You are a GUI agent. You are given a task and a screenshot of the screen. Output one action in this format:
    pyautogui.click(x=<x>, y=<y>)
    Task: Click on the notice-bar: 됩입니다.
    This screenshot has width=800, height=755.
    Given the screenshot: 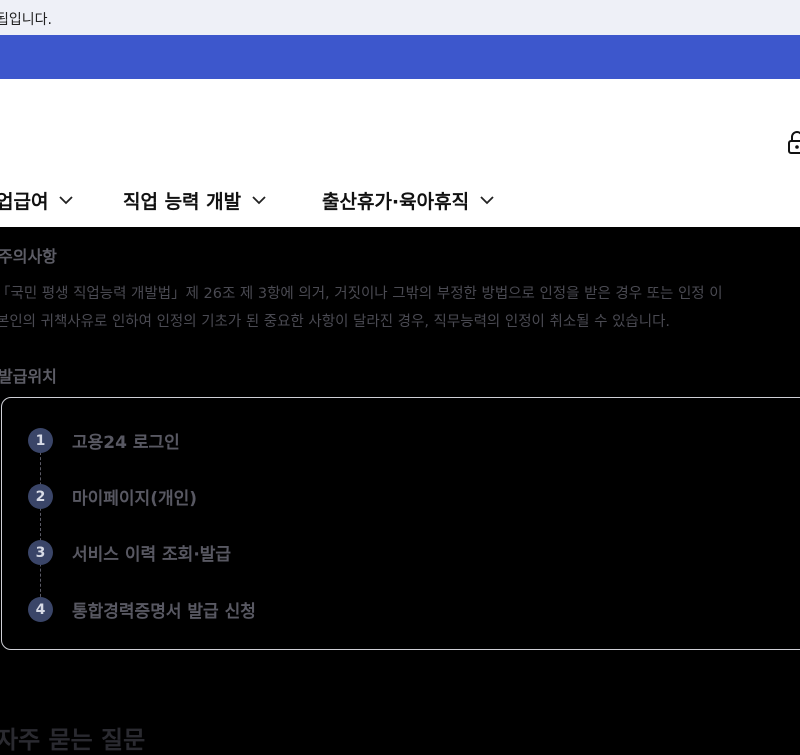 What is the action you would take?
    pyautogui.click(x=400, y=17)
    